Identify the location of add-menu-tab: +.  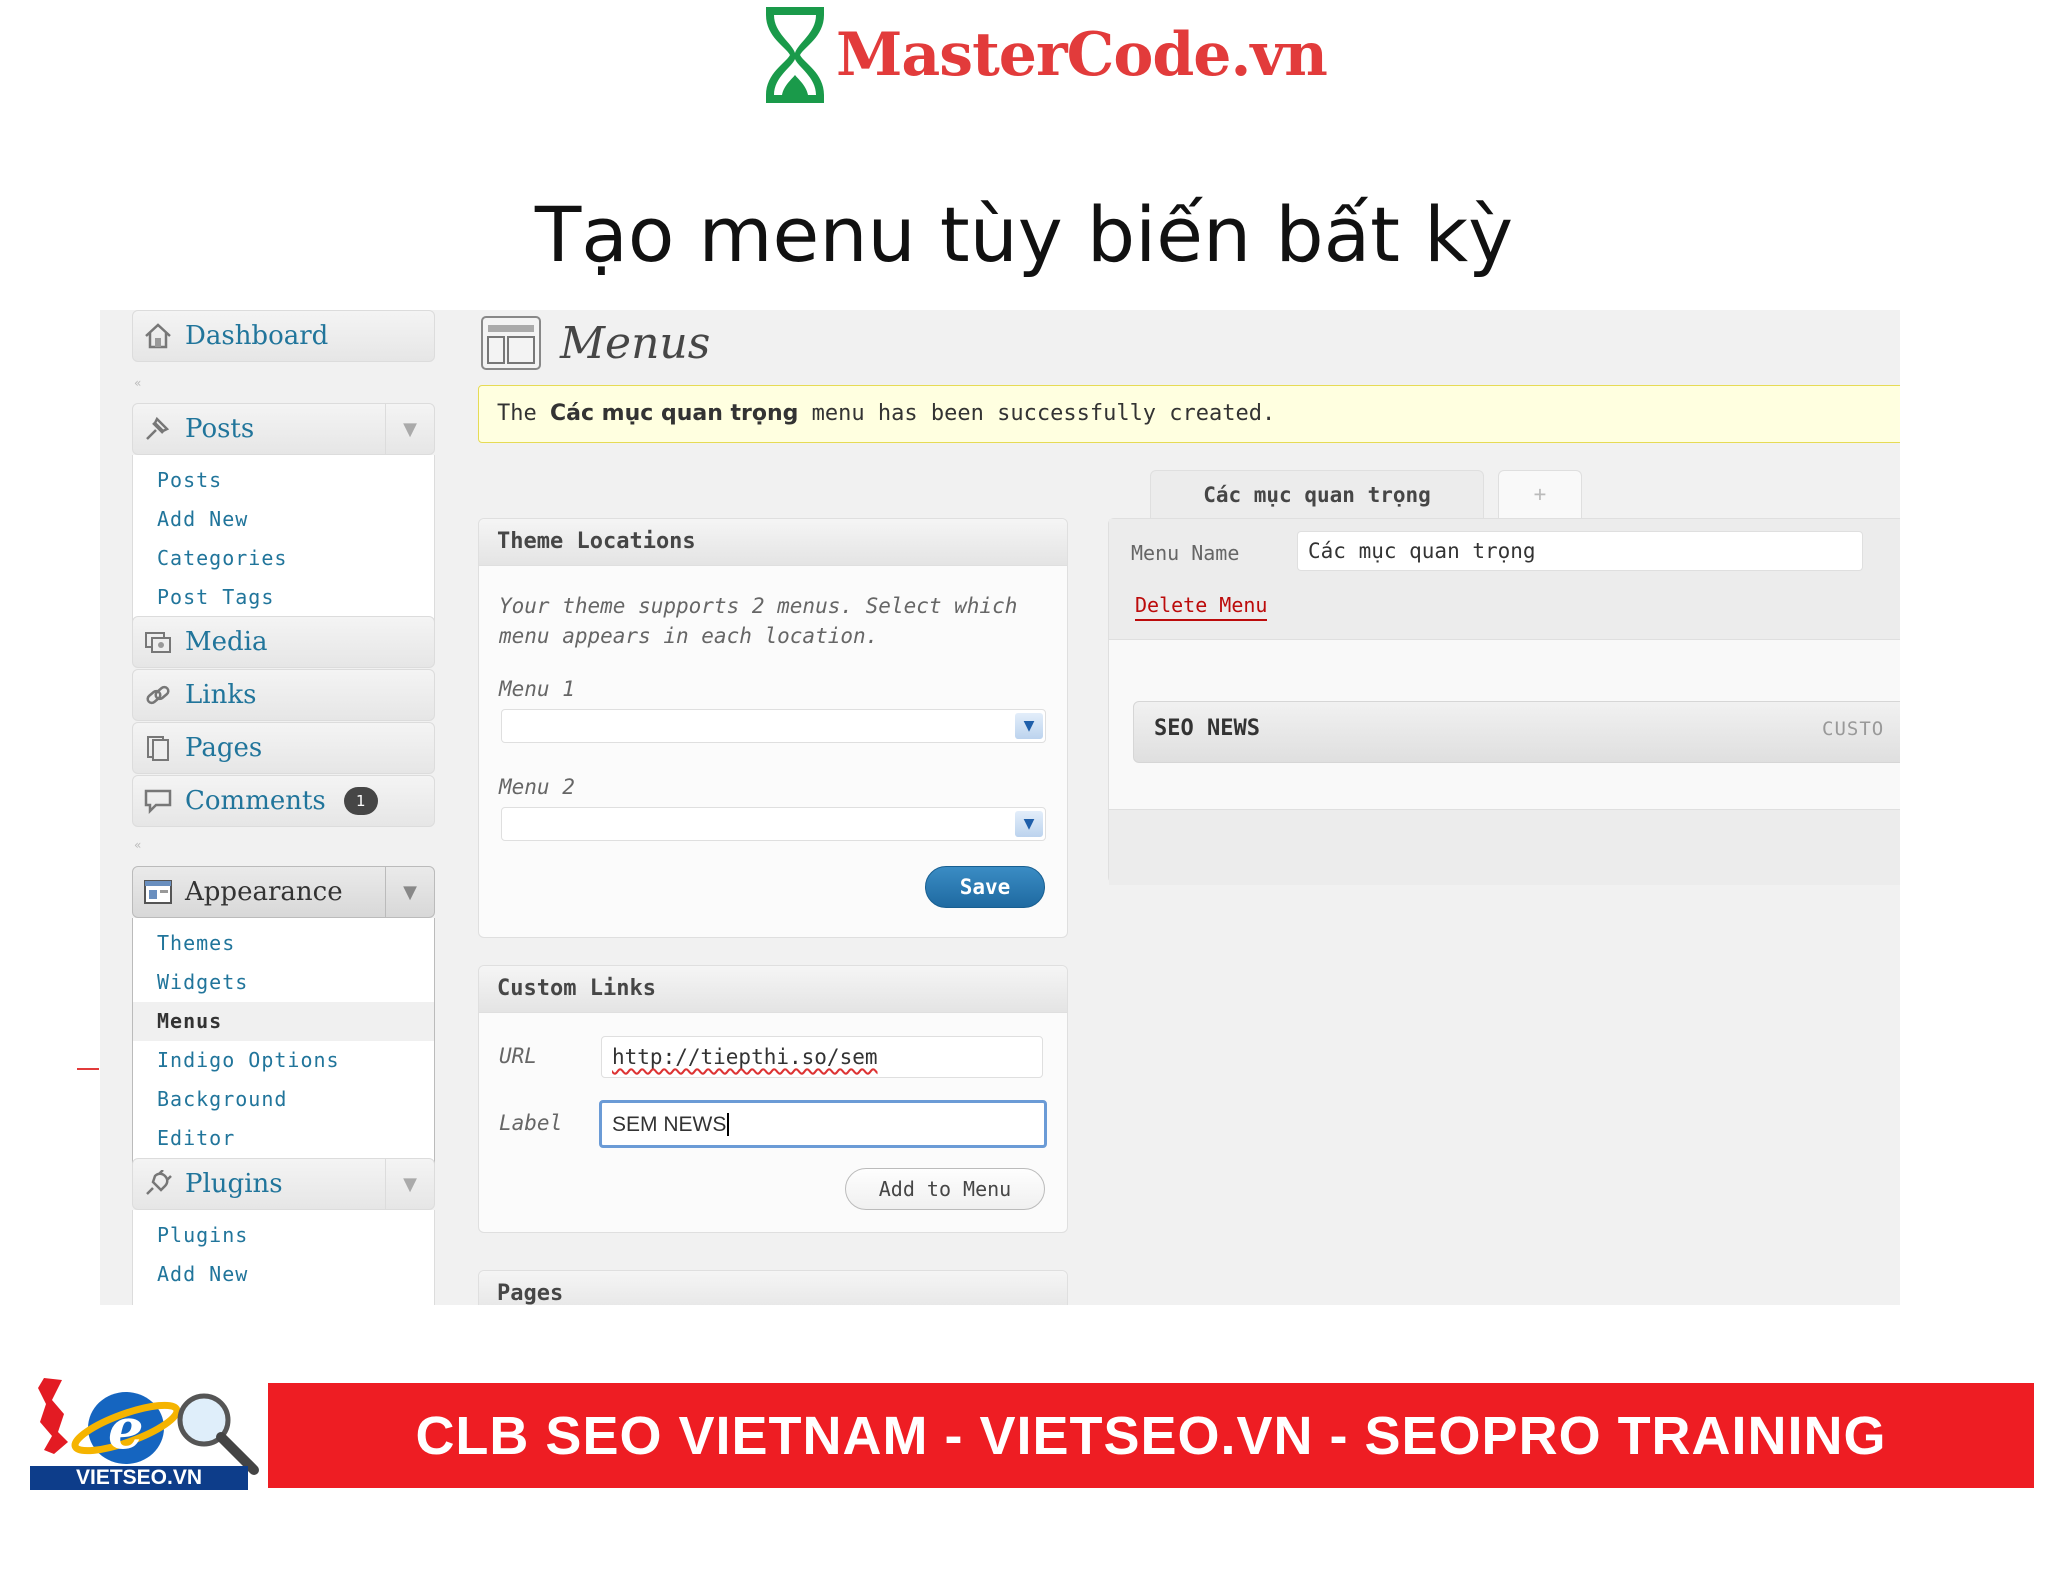
(1540, 494).